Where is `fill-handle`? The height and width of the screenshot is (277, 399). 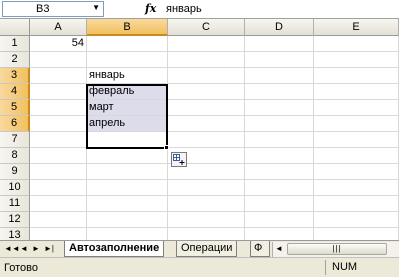 fill-handle is located at coordinates (166, 147).